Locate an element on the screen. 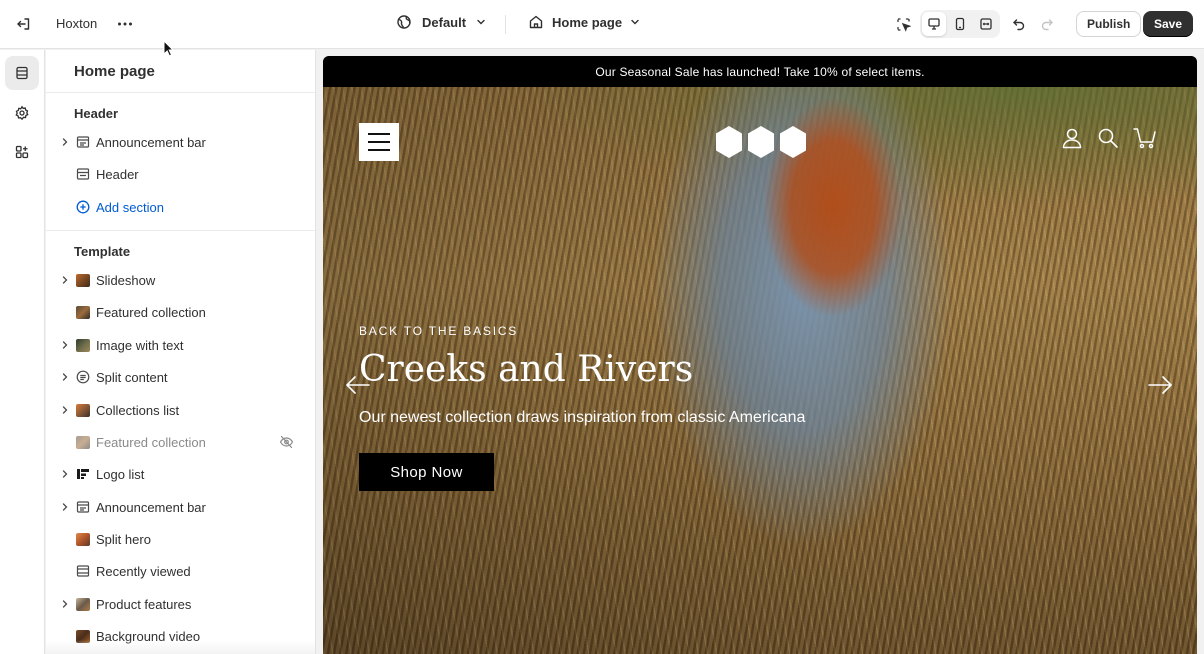 Image resolution: width=1204 pixels, height=654 pixels. inspector-cursor-icon is located at coordinates (903, 24).